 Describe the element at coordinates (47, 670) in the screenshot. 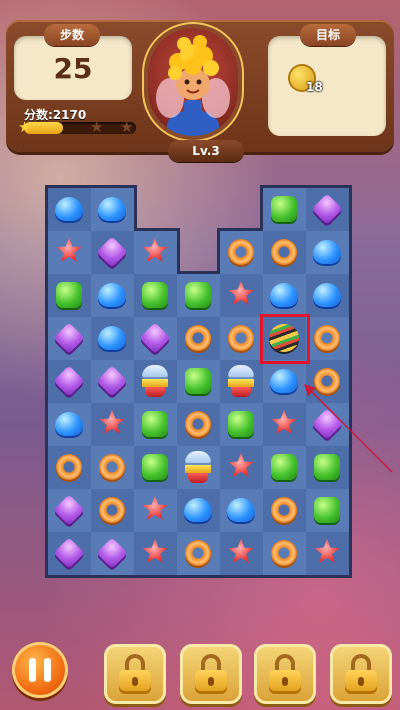

I see `pause-icon` at that location.